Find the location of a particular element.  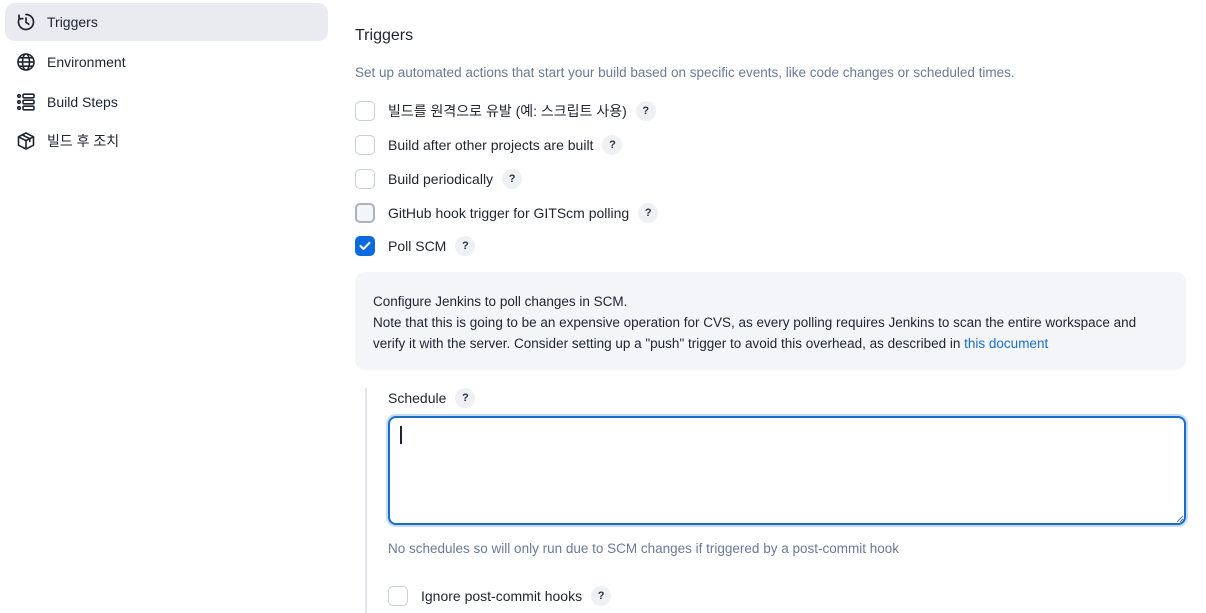

check-icon is located at coordinates (365, 245).